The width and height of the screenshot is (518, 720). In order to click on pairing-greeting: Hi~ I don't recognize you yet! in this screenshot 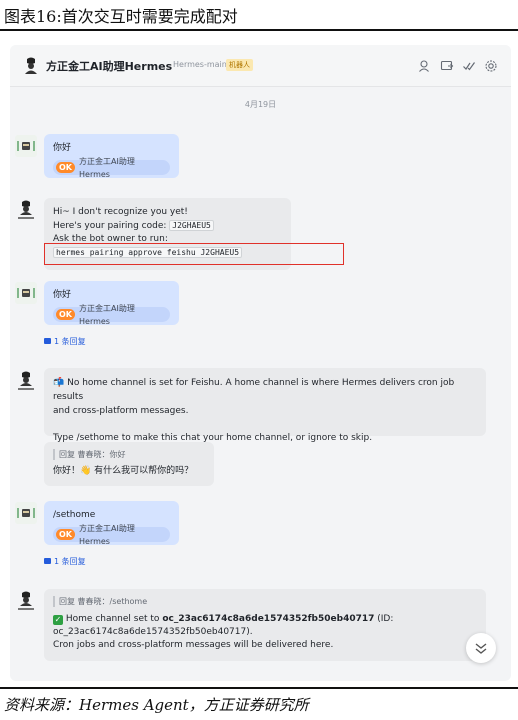, I will do `click(120, 212)`.